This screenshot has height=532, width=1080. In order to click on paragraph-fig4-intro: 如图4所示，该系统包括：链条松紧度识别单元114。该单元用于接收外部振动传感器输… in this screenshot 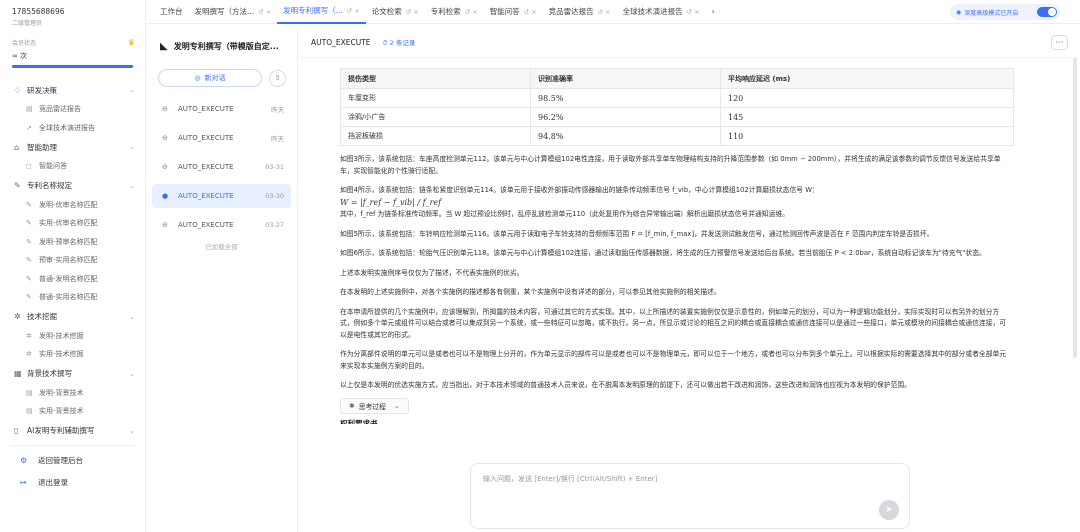, I will do `click(579, 190)`.